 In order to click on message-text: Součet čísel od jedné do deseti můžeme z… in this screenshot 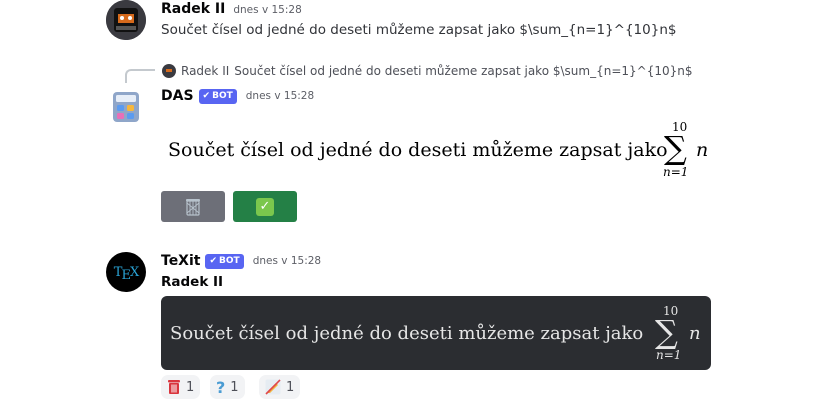, I will do `click(419, 30)`.